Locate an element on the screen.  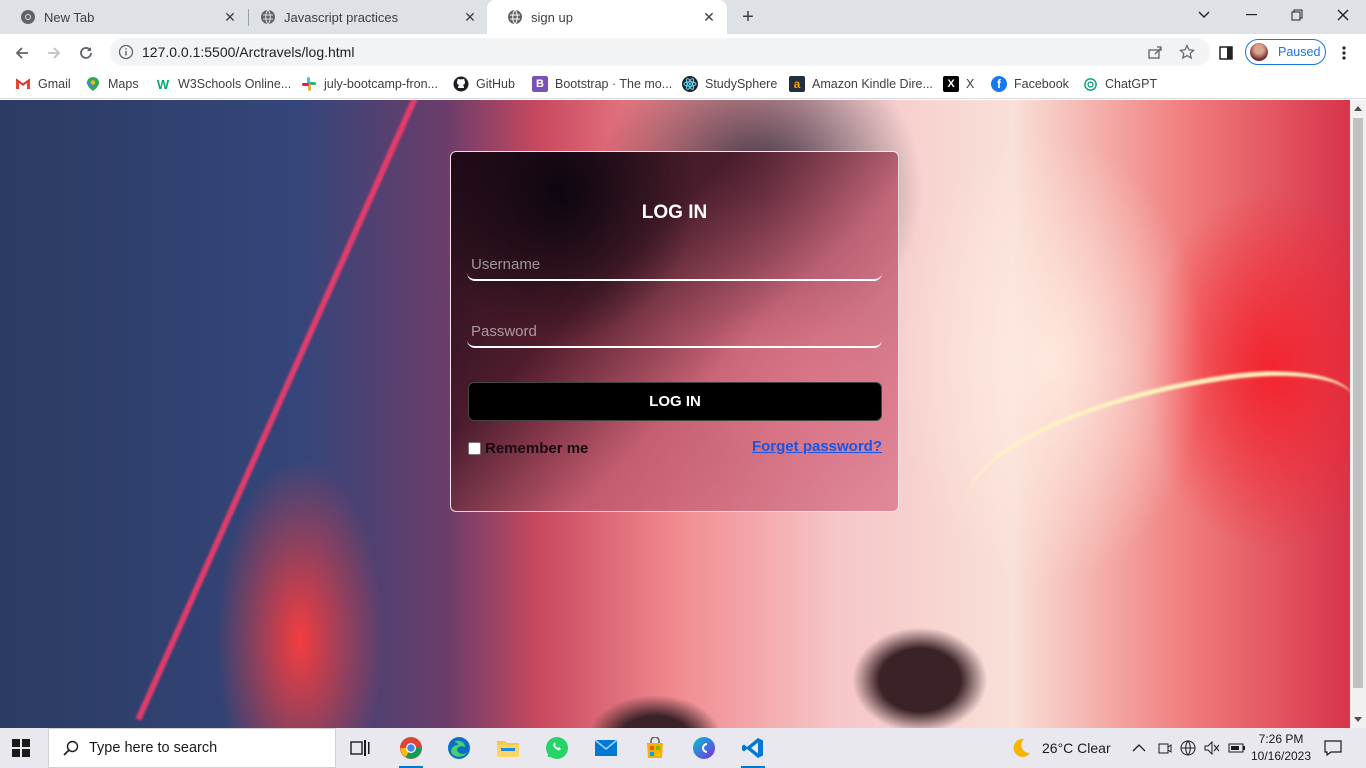
tab-search-icon is located at coordinates (1204, 15).